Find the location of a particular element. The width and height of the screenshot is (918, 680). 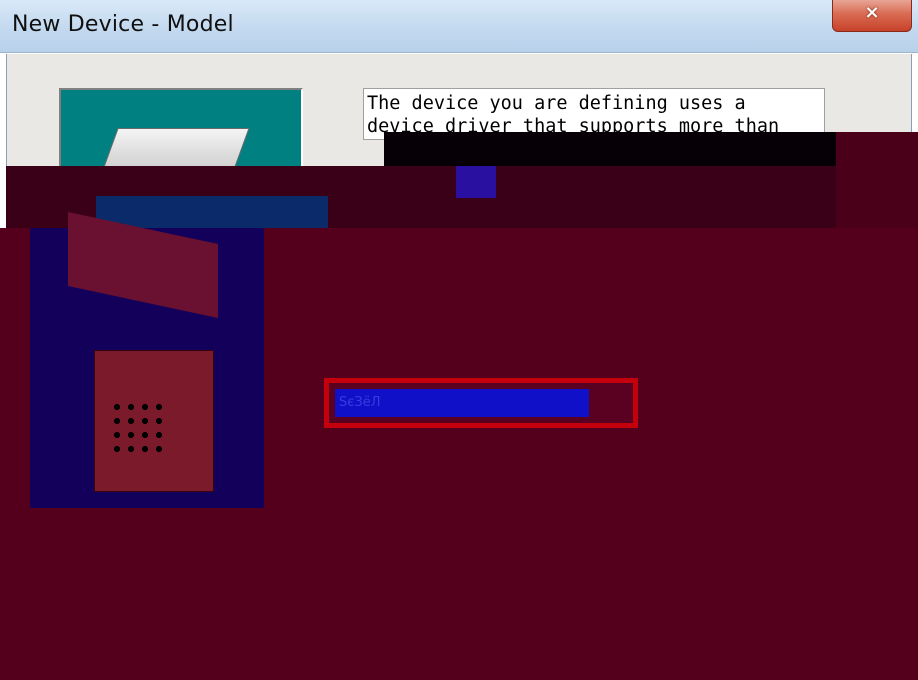

title-bar: New Device - Model × is located at coordinates (459, 26).